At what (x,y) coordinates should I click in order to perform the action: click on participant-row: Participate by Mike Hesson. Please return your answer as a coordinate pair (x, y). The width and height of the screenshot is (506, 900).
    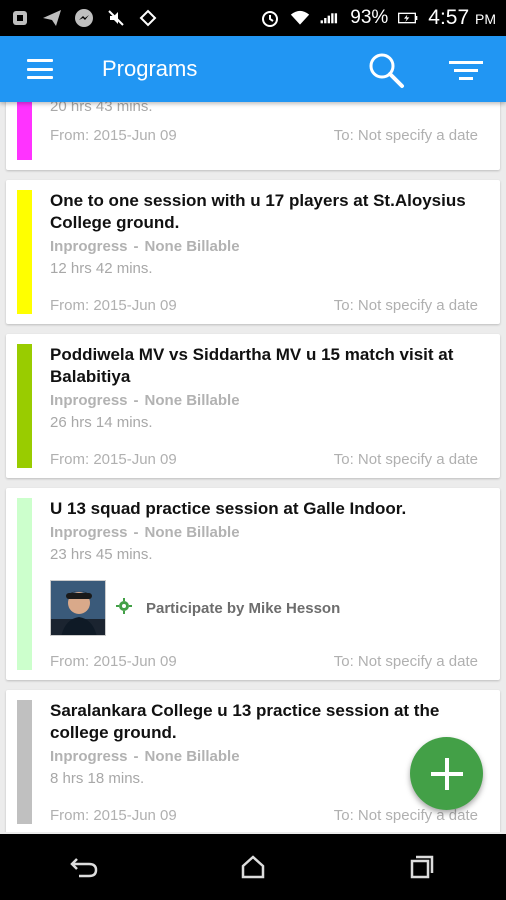
    Looking at the image, I should click on (264, 608).